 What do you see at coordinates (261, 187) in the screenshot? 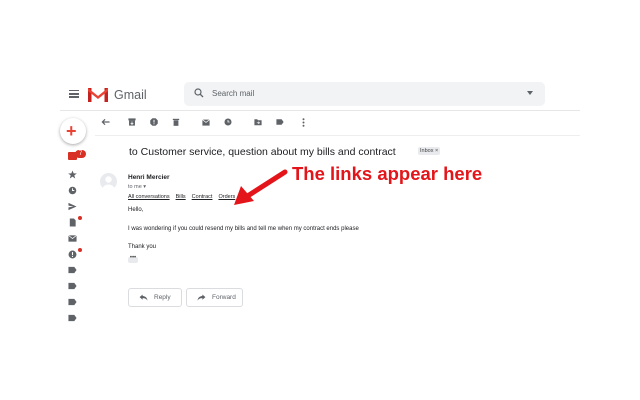
I see `annotation-arrow-icon` at bounding box center [261, 187].